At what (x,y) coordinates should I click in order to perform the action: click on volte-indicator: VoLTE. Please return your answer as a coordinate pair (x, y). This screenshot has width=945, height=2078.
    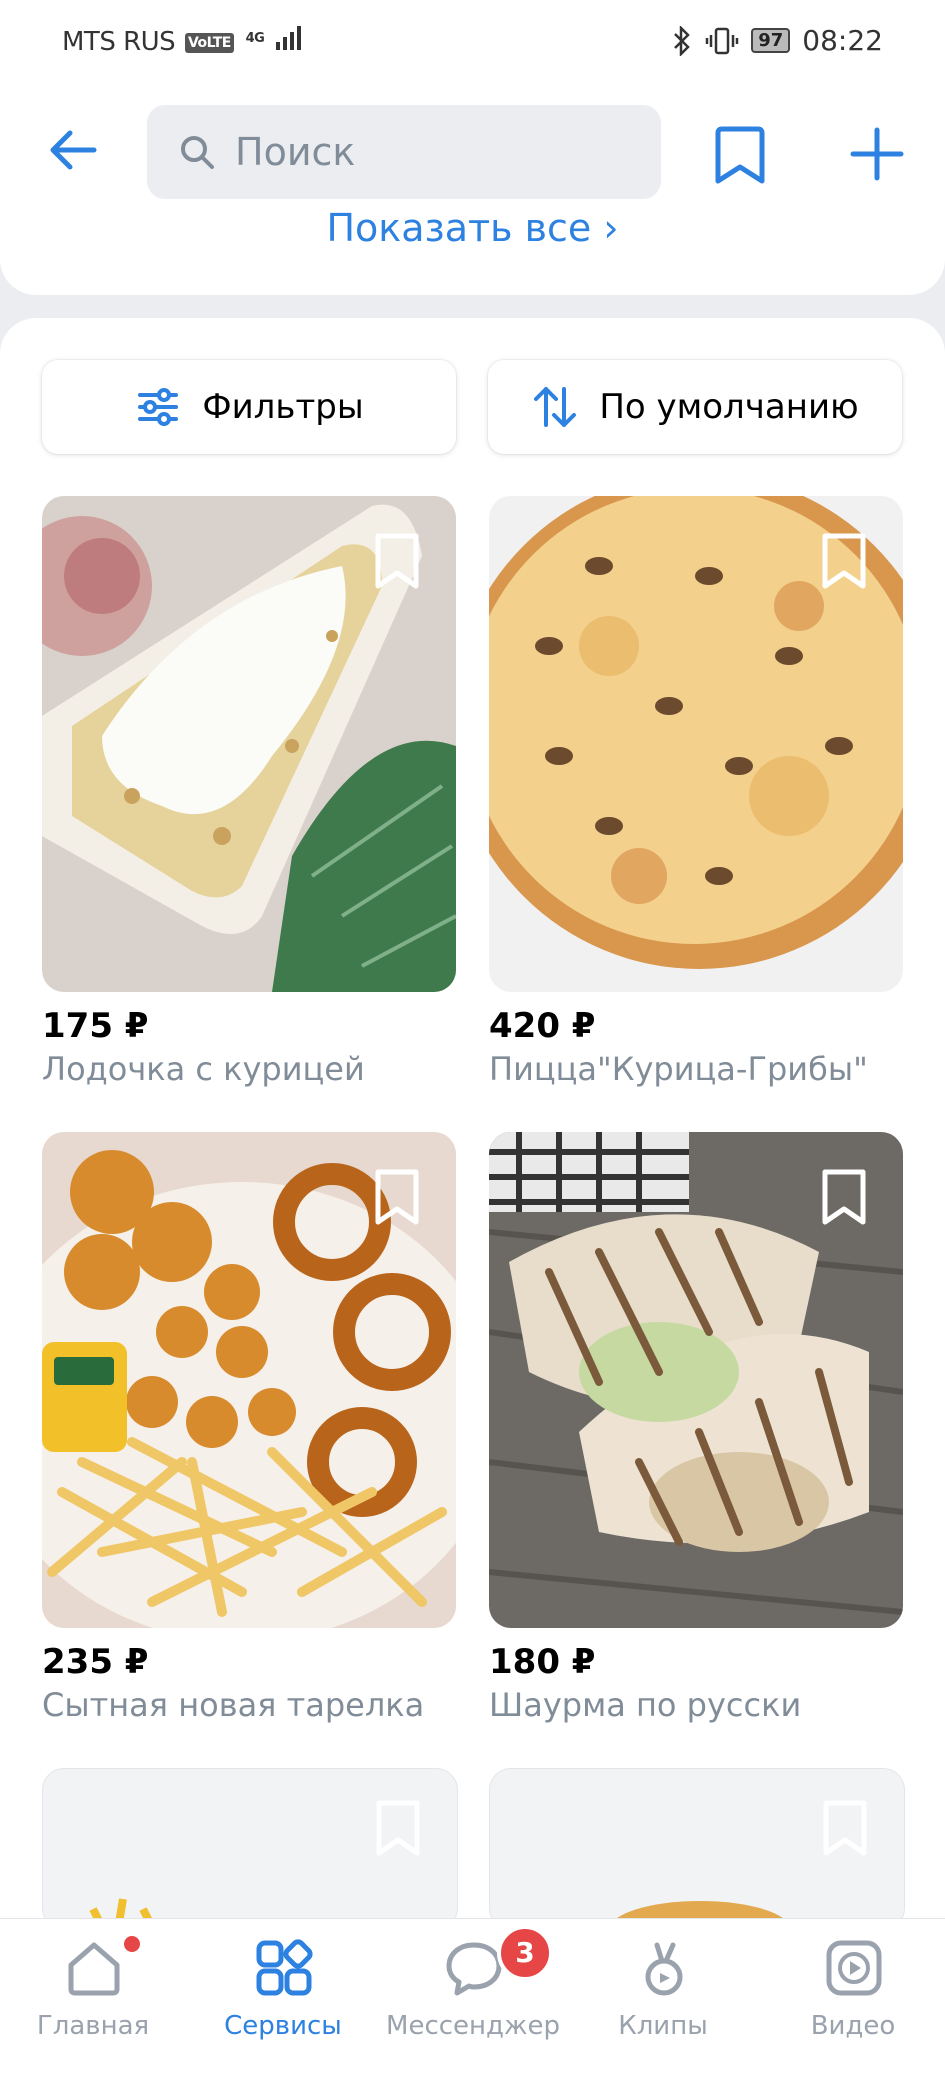
    Looking at the image, I should click on (209, 43).